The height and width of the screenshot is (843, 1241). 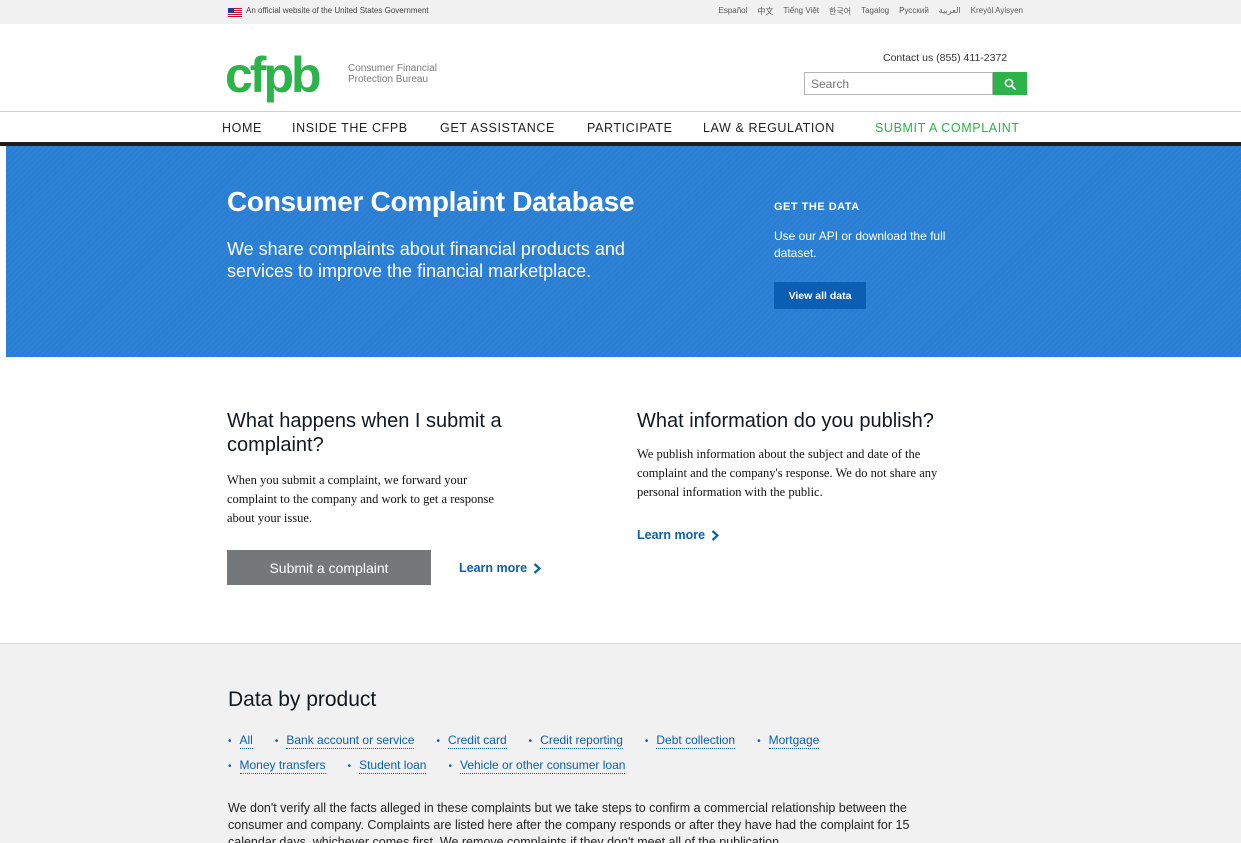 What do you see at coordinates (840, 11) in the screenshot?
I see `language-link: 한국어` at bounding box center [840, 11].